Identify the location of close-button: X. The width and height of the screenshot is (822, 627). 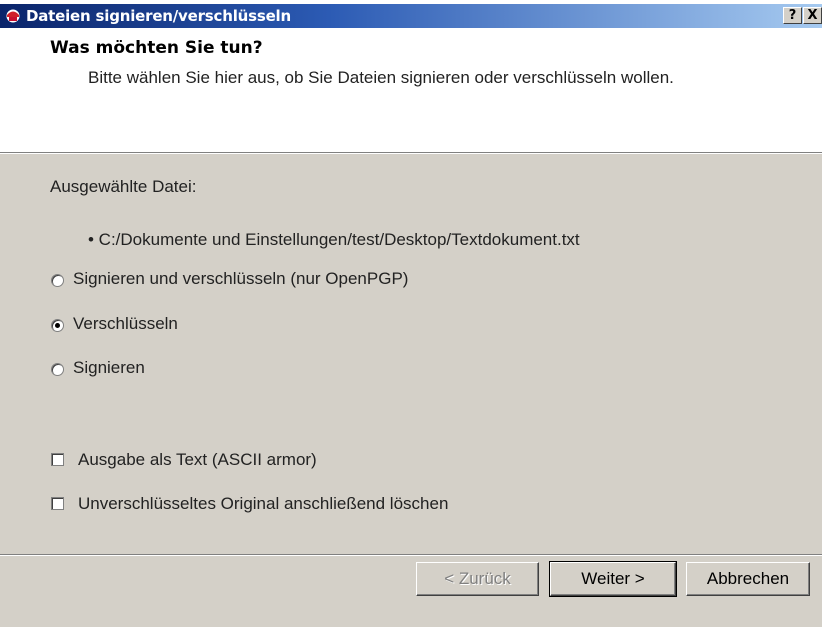
(812, 15).